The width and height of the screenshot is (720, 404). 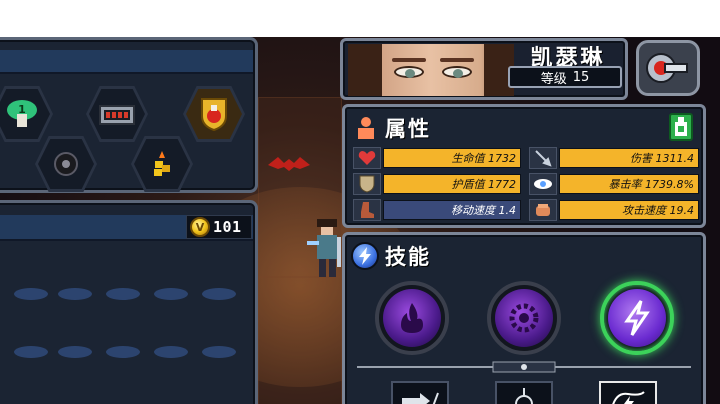 I want to click on coin-counter: V 101, so click(x=219, y=227).